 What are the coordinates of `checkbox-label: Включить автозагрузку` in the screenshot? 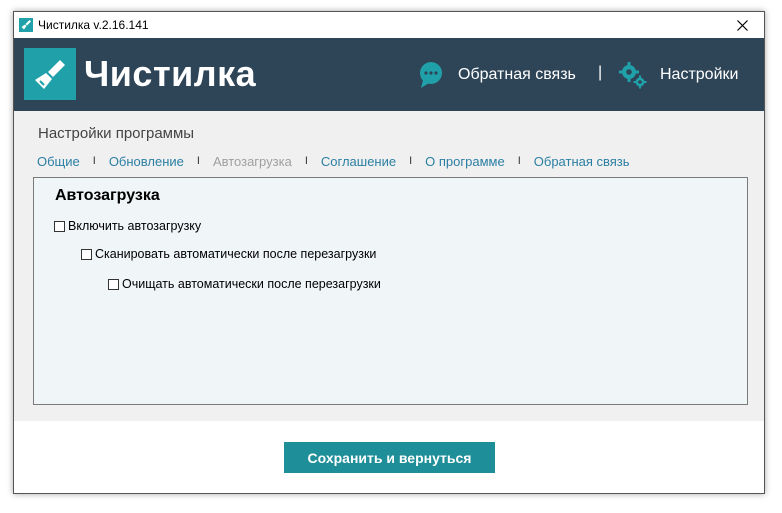 It's located at (135, 226).